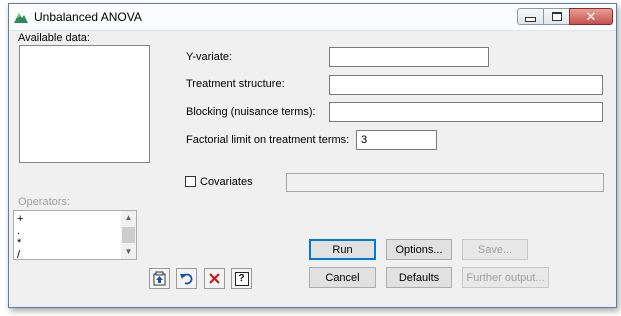 The height and width of the screenshot is (316, 621). I want to click on factorial-limit-input, so click(396, 140).